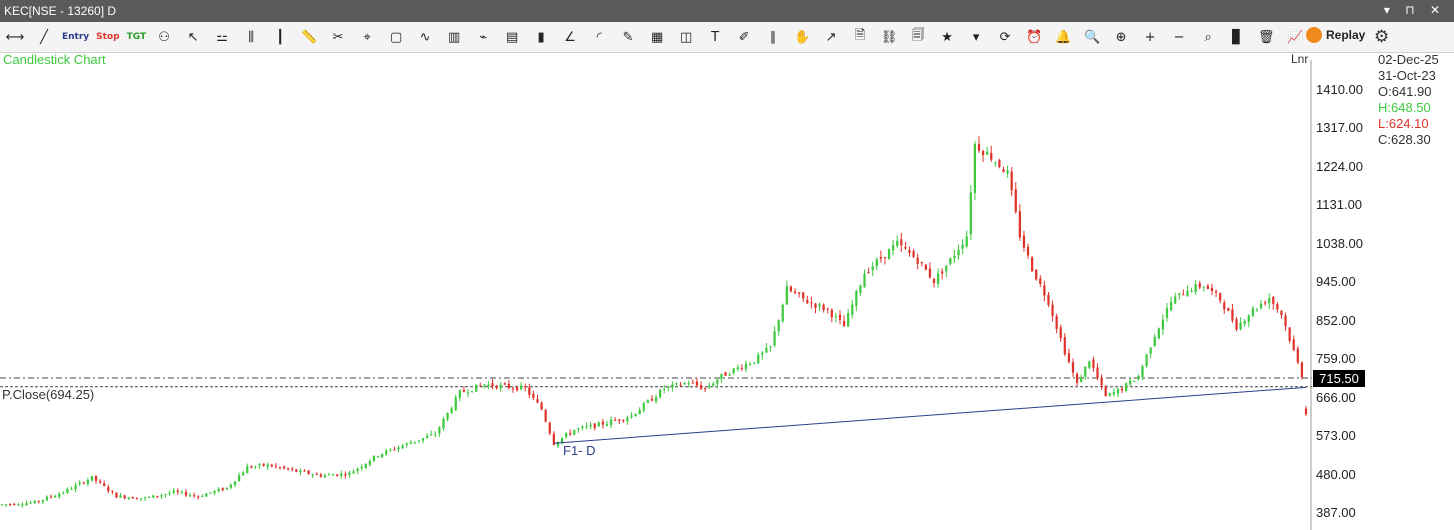 The image size is (1454, 530). I want to click on arc-icon: ◜, so click(599, 37).